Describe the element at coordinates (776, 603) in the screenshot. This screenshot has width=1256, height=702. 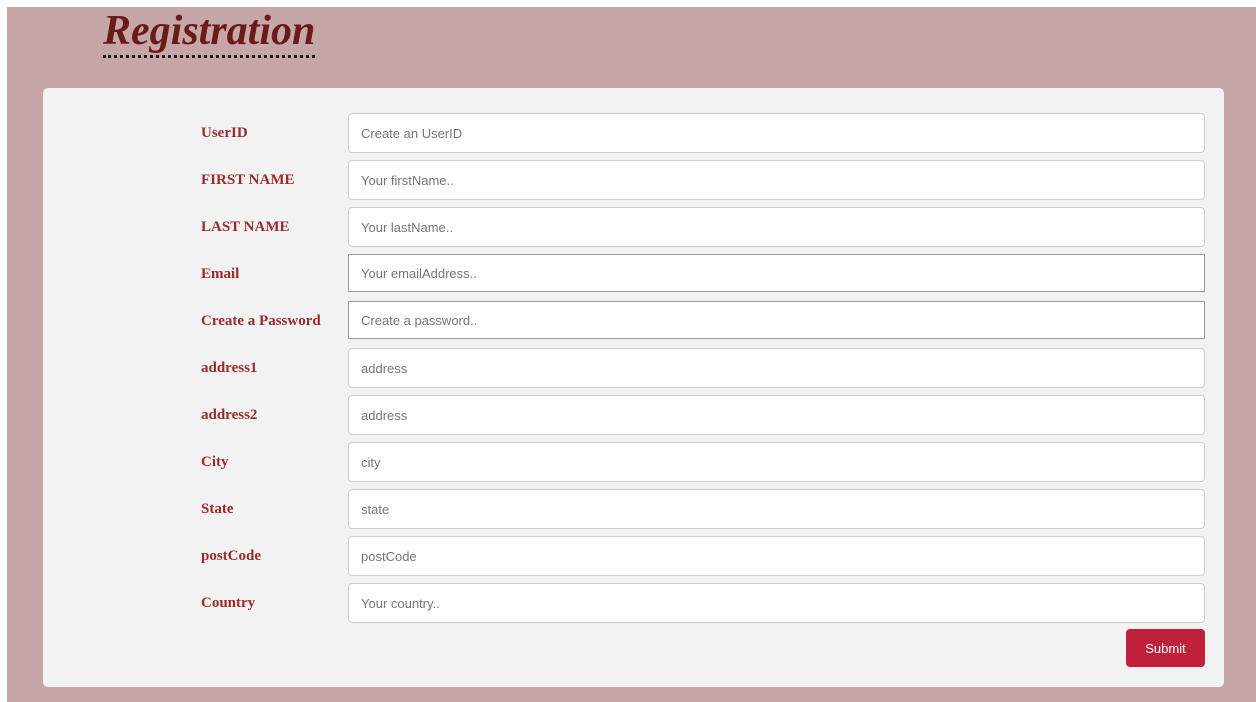
I see `country-input` at that location.